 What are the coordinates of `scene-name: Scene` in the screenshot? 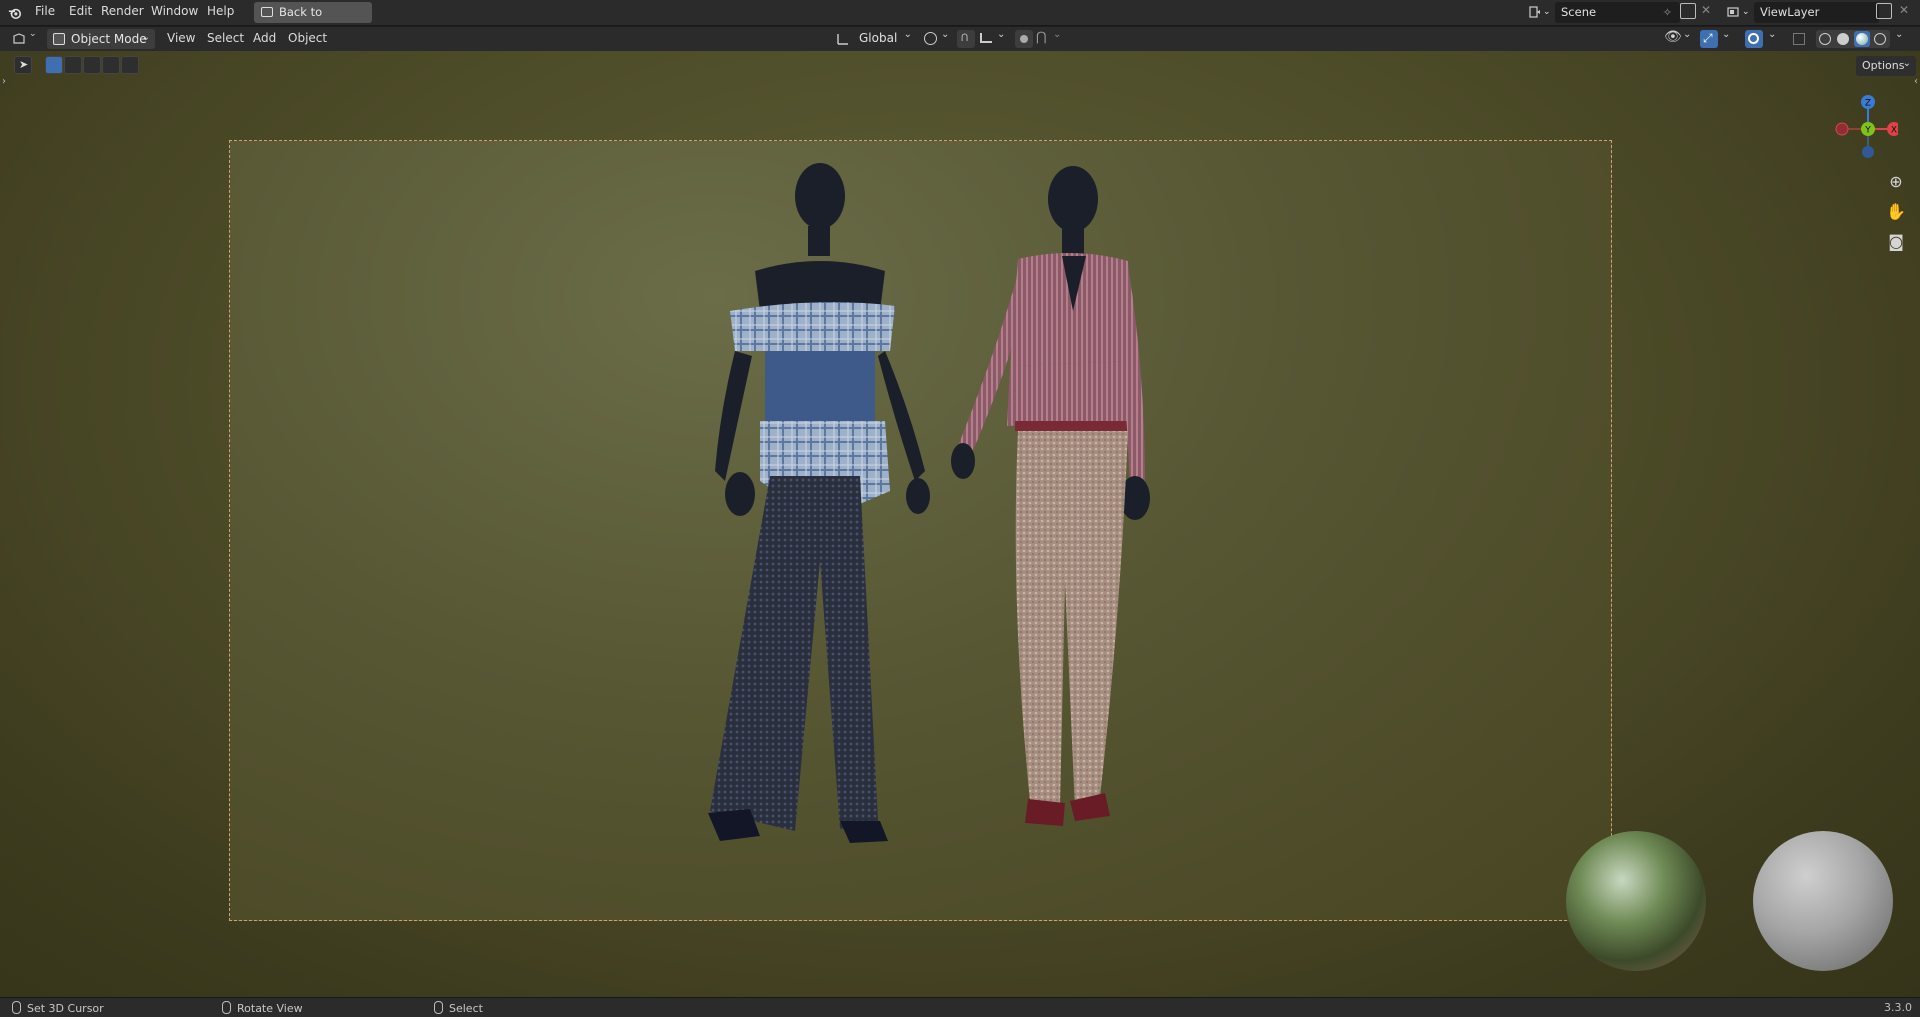 It's located at (1579, 12).